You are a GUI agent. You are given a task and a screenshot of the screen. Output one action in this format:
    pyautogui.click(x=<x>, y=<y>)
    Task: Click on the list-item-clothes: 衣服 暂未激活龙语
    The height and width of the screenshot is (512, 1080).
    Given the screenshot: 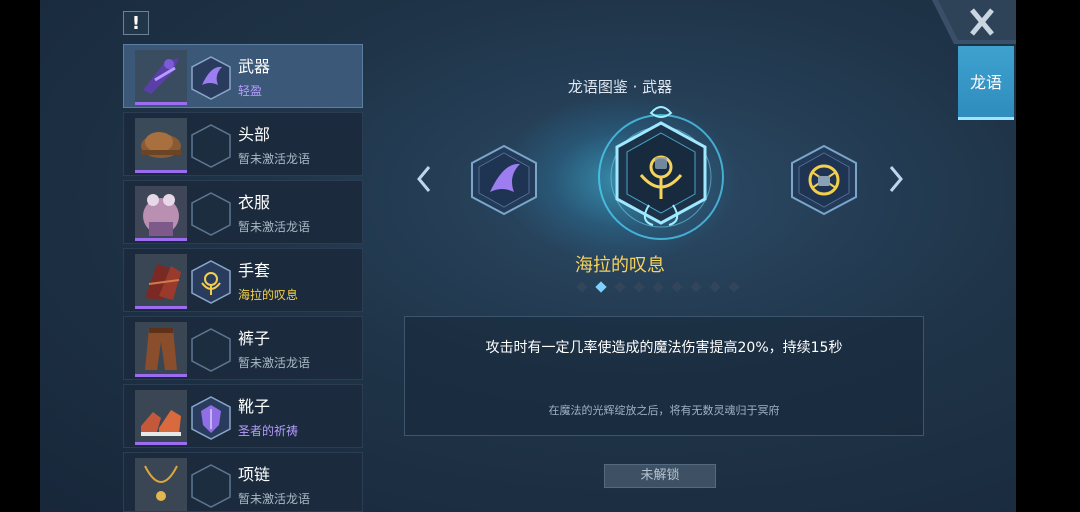 What is the action you would take?
    pyautogui.click(x=243, y=212)
    